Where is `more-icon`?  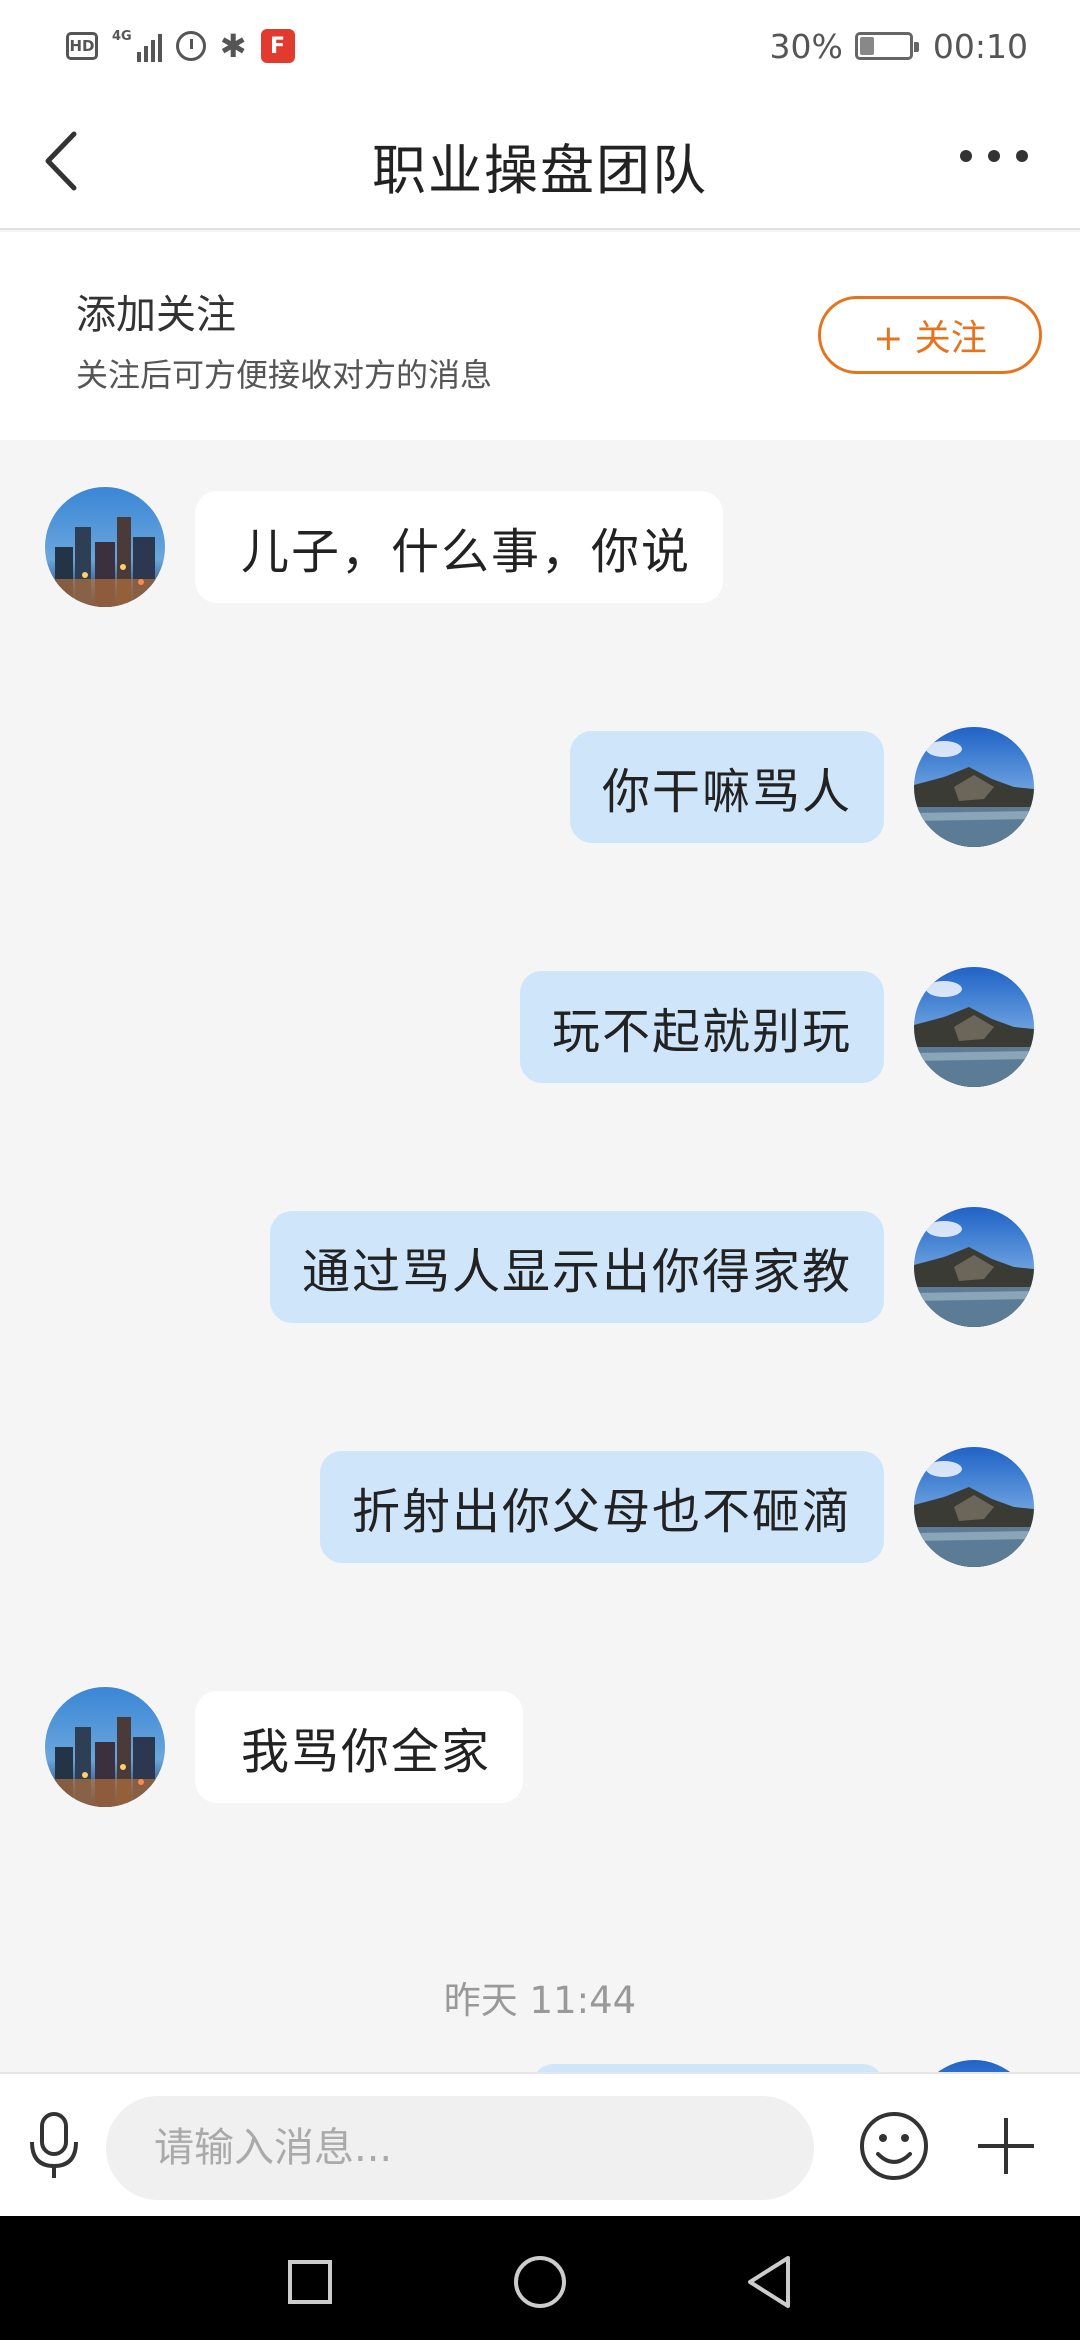
more-icon is located at coordinates (994, 156).